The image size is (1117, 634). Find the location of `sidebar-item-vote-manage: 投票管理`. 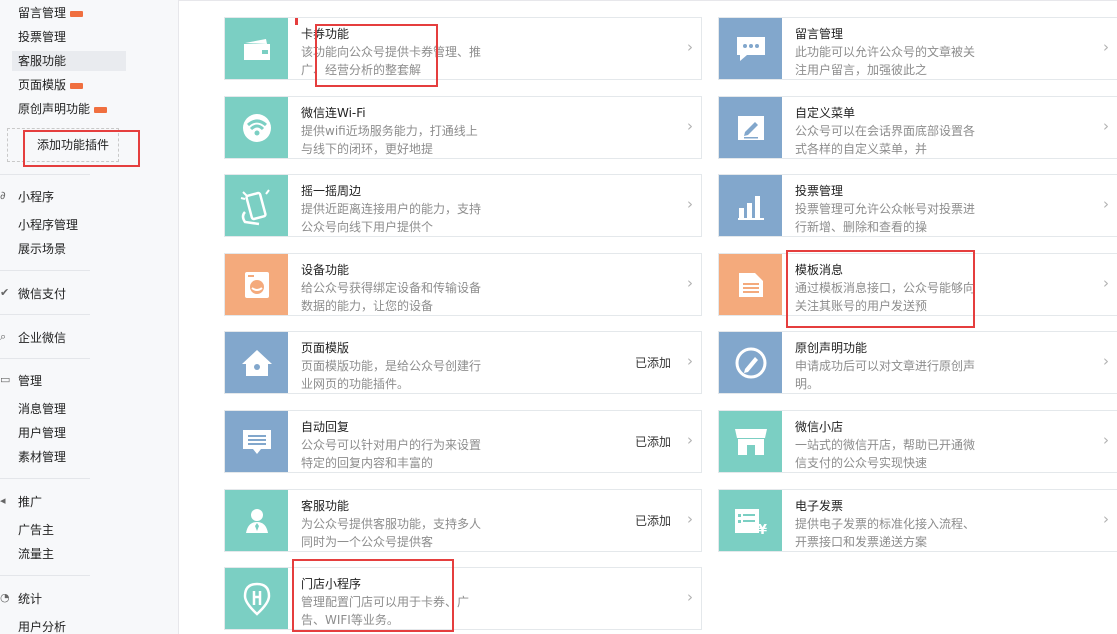

sidebar-item-vote-manage: 投票管理 is located at coordinates (42, 37).